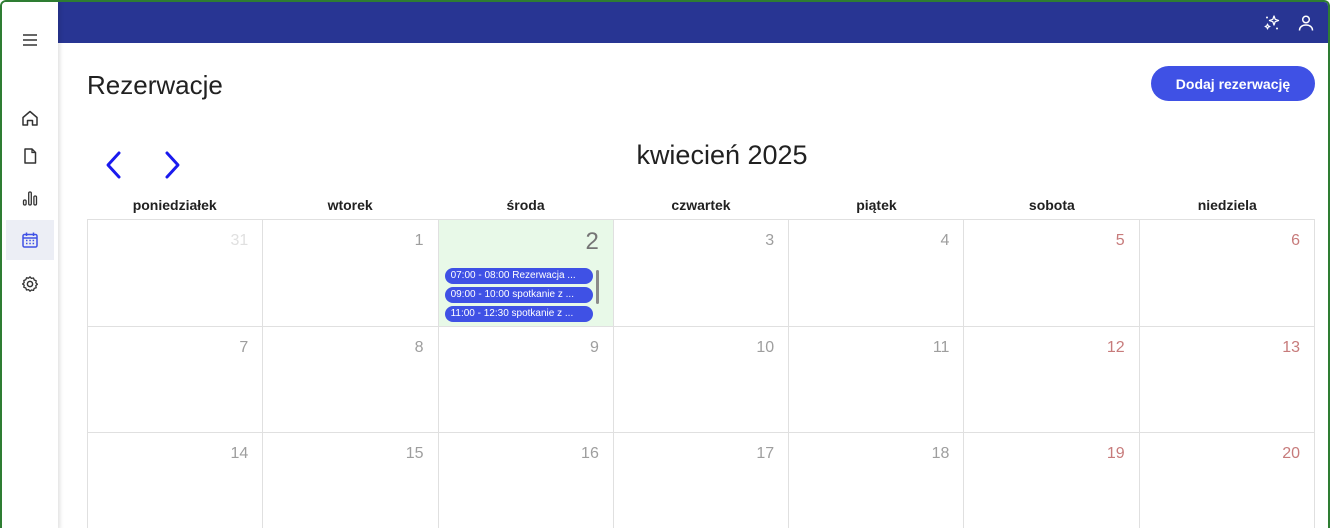 Image resolution: width=1330 pixels, height=528 pixels. I want to click on calendar-day-cell: 13, so click(1227, 380).